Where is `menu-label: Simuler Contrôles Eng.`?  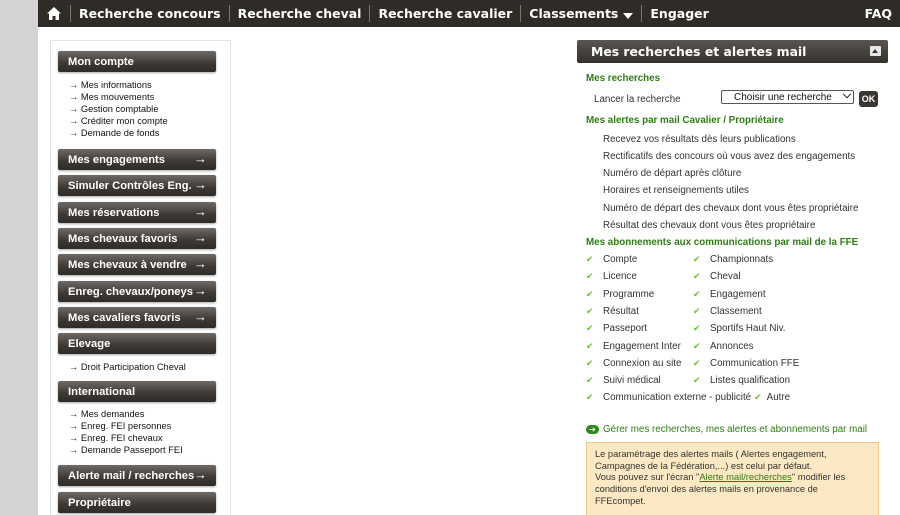
menu-label: Simuler Contrôles Eng. is located at coordinates (130, 185).